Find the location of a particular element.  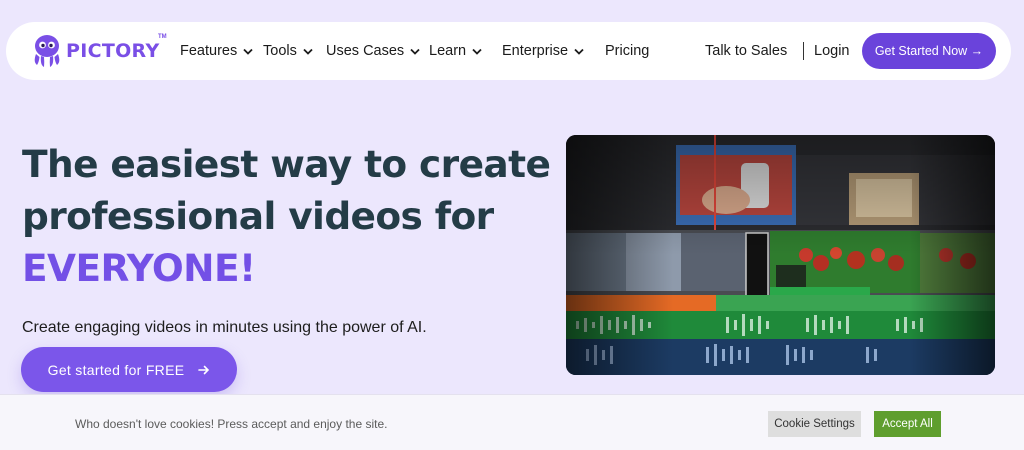

logo-trademark: TM is located at coordinates (162, 37).